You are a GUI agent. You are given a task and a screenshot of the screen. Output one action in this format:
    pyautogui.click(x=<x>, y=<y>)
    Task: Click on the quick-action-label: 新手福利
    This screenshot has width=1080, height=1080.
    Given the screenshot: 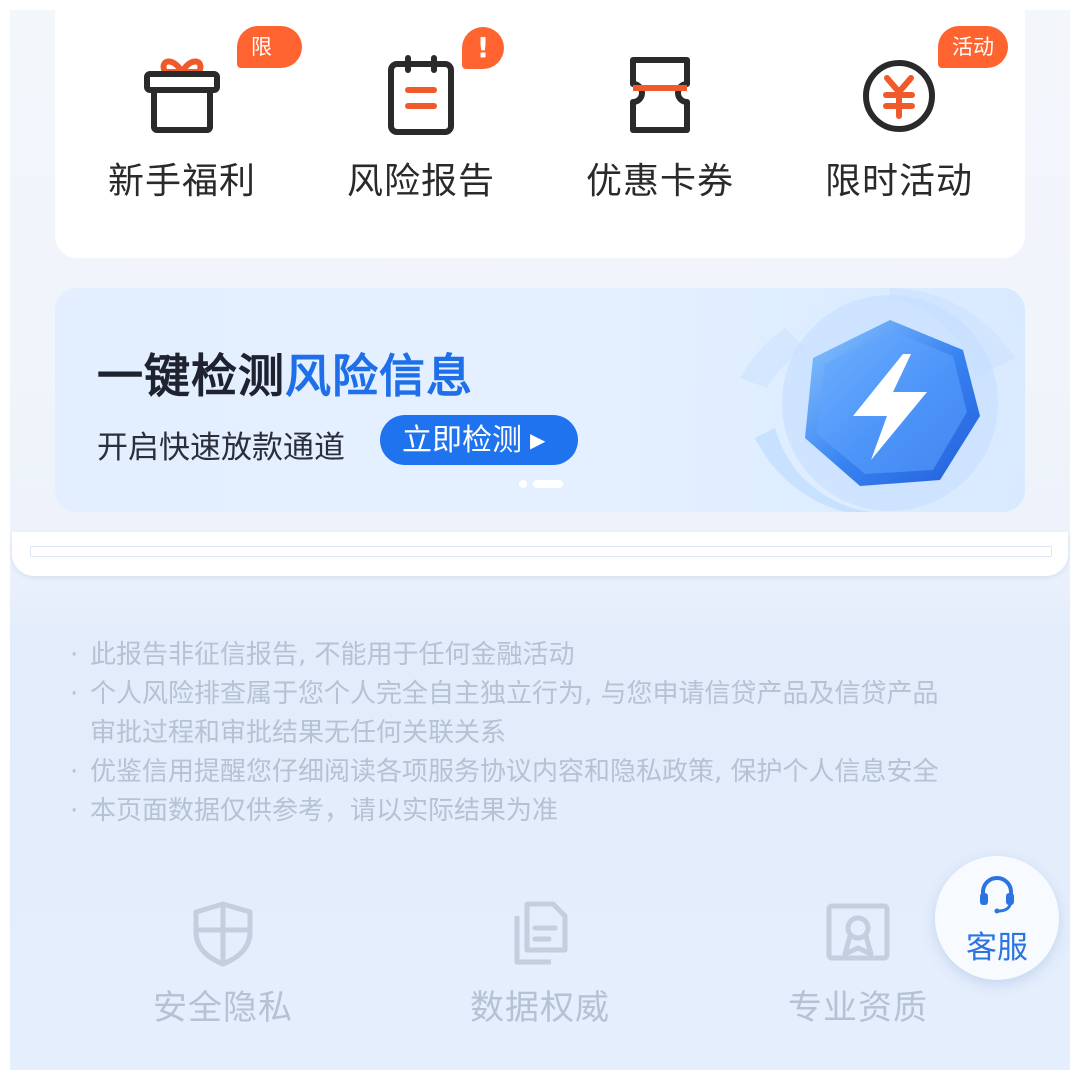 What is the action you would take?
    pyautogui.click(x=181, y=181)
    